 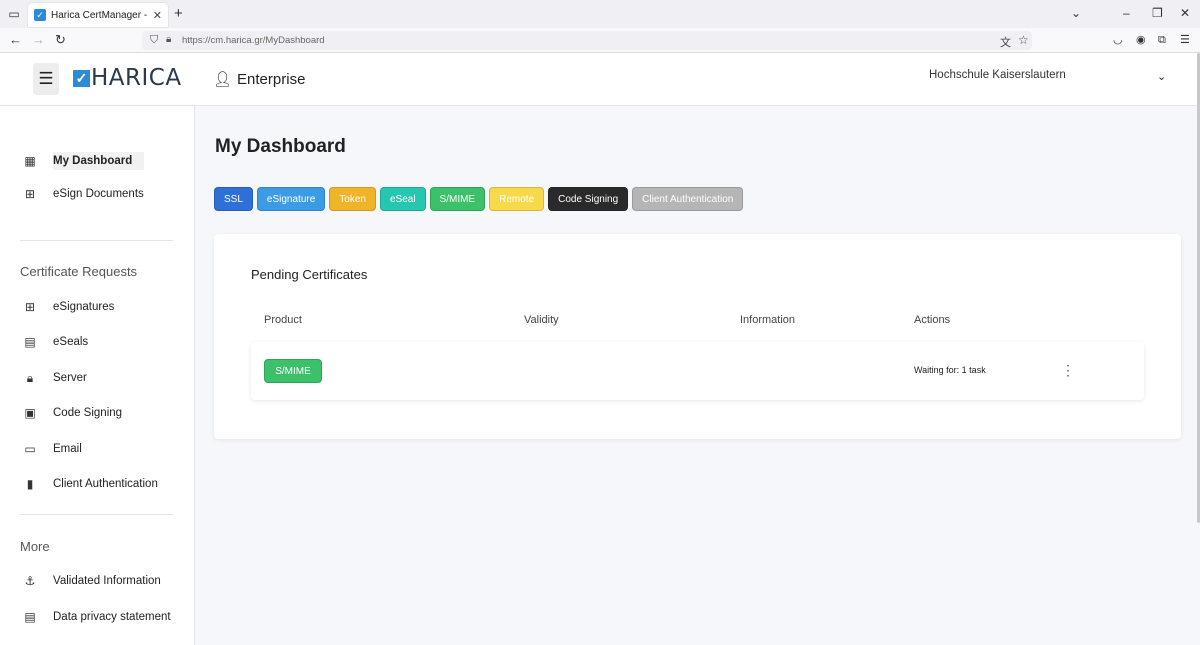 What do you see at coordinates (402, 199) in the screenshot?
I see `filter-eseal-button: eSeal` at bounding box center [402, 199].